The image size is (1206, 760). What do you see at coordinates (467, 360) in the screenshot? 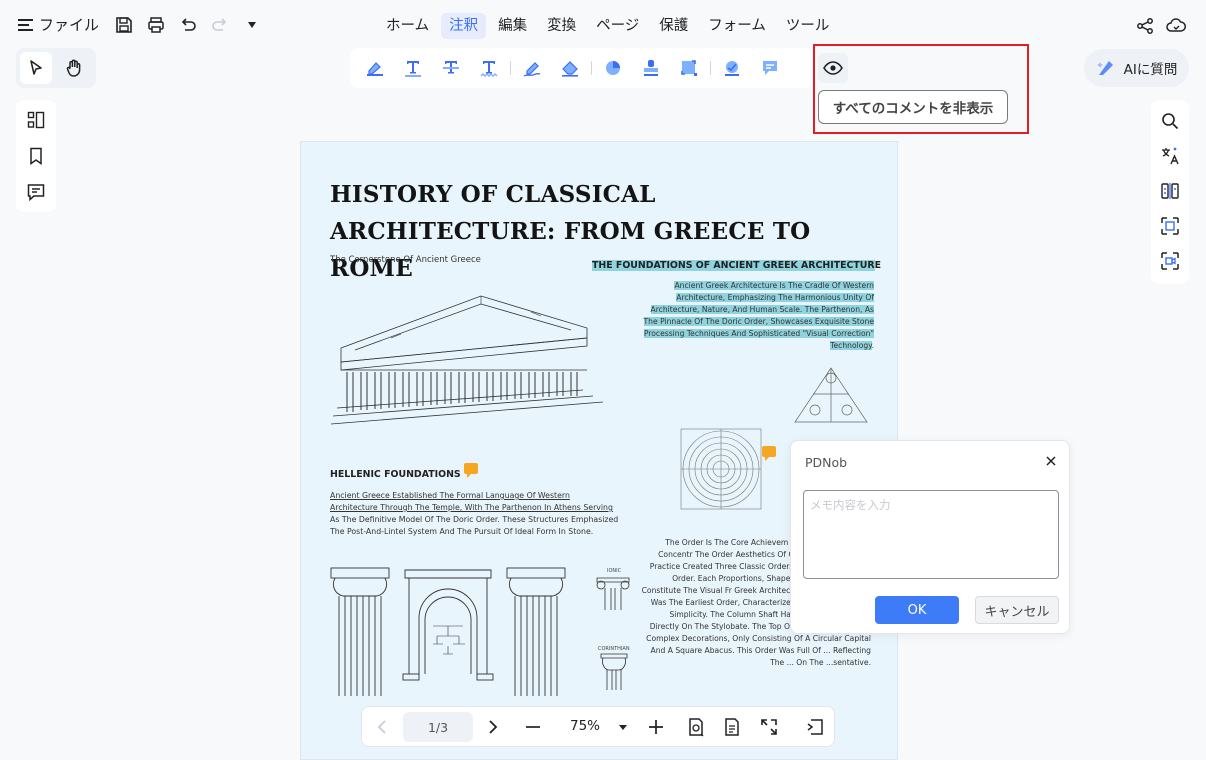
I see `parthenon-illustration` at bounding box center [467, 360].